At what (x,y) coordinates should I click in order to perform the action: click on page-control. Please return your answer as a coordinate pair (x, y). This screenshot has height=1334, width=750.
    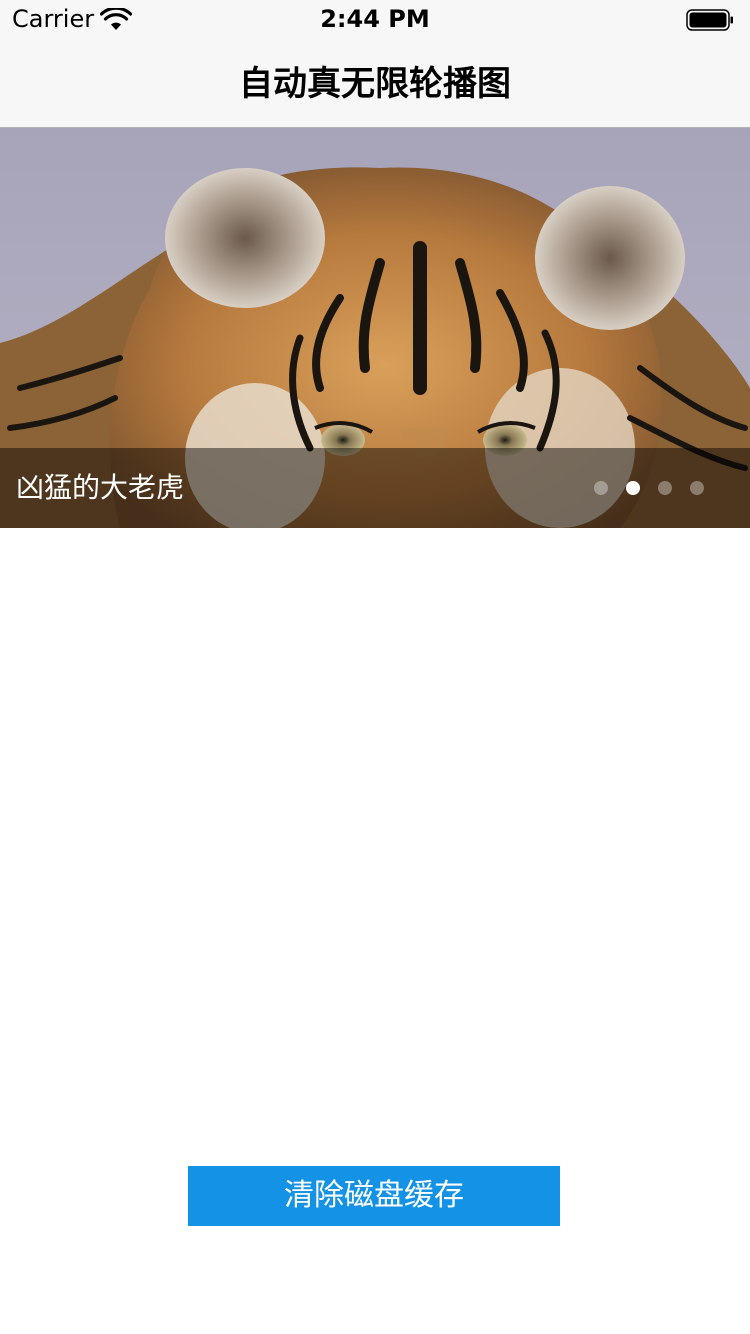
    Looking at the image, I should click on (649, 488).